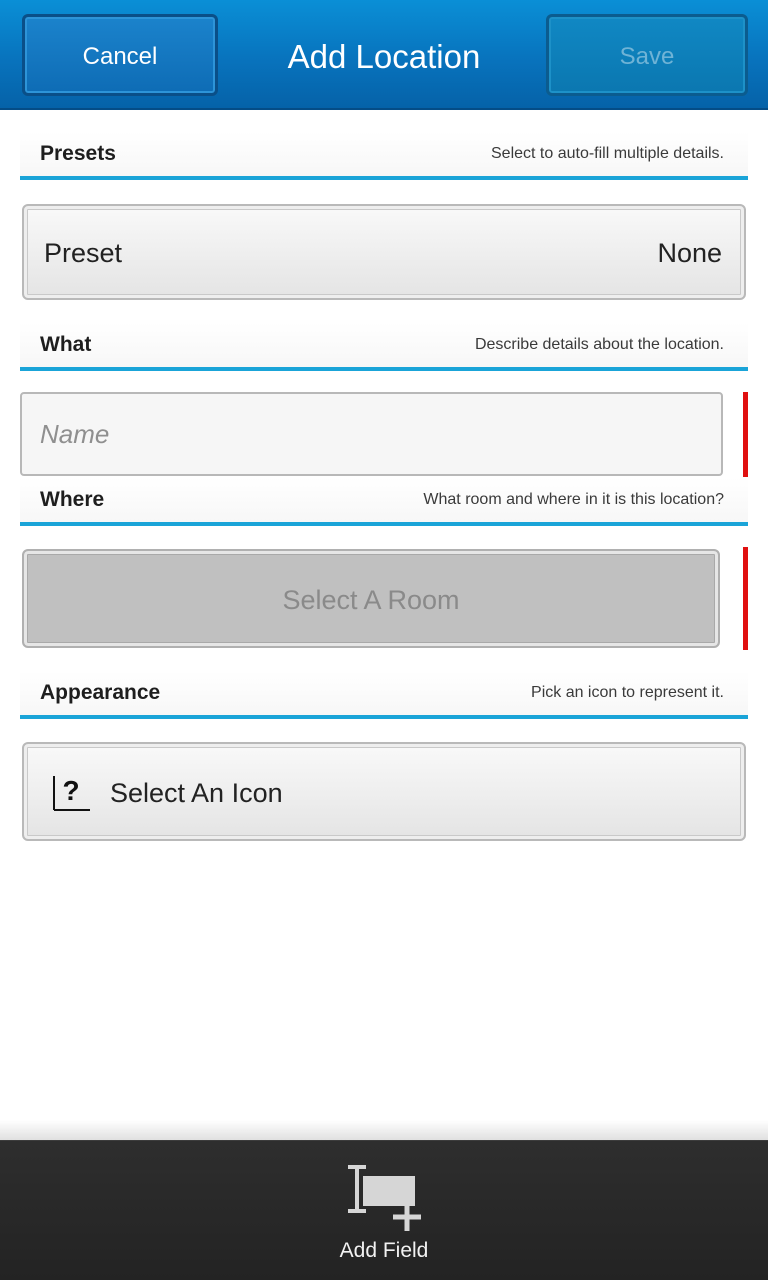  What do you see at coordinates (72, 499) in the screenshot?
I see `section-title: Where` at bounding box center [72, 499].